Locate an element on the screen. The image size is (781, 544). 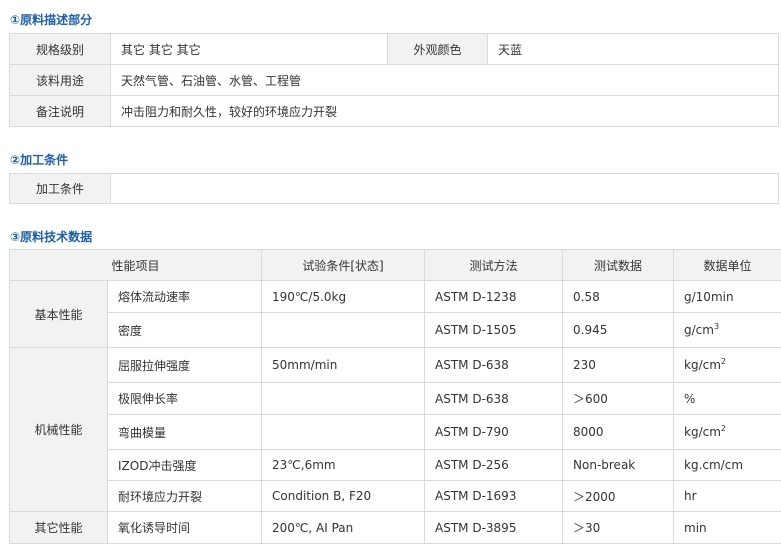
processing-value is located at coordinates (445, 189).